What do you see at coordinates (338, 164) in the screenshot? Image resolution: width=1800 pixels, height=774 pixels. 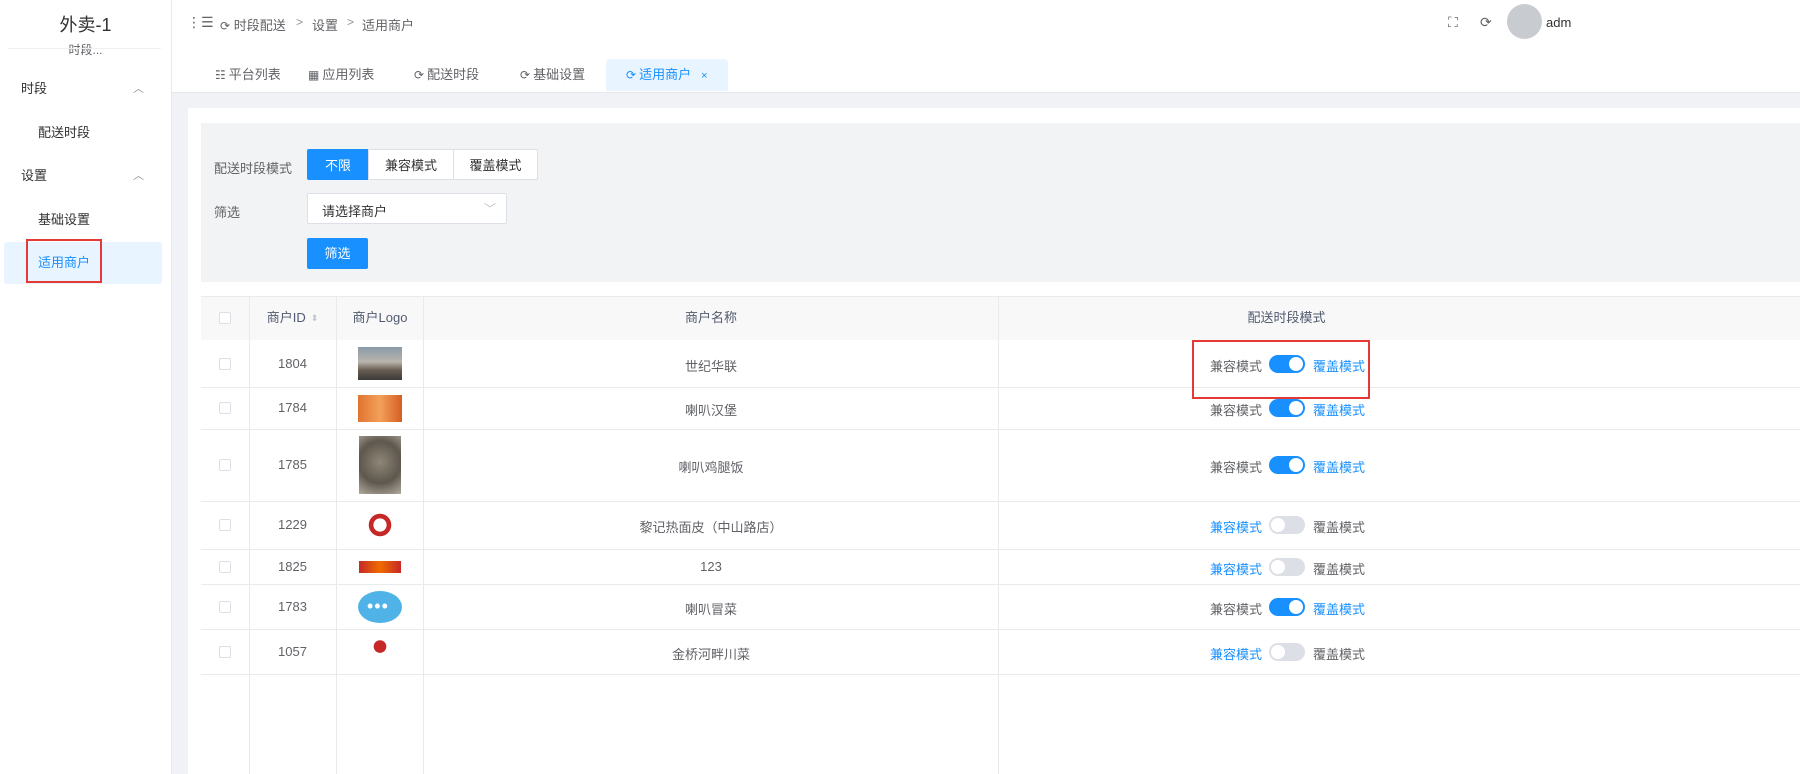 I see `mode-option-unlimited: 不限` at bounding box center [338, 164].